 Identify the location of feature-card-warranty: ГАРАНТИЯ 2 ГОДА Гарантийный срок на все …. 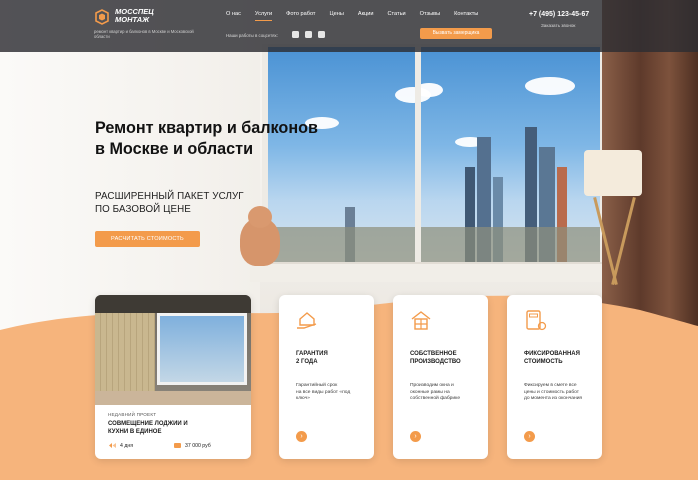
(326, 377).